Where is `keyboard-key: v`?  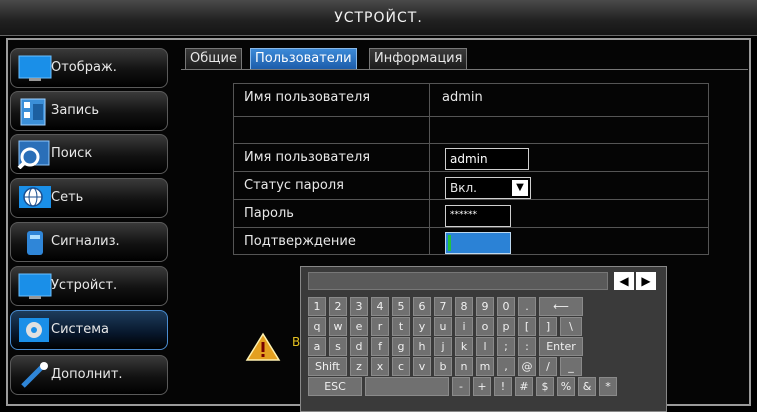 keyboard-key: v is located at coordinates (422, 366).